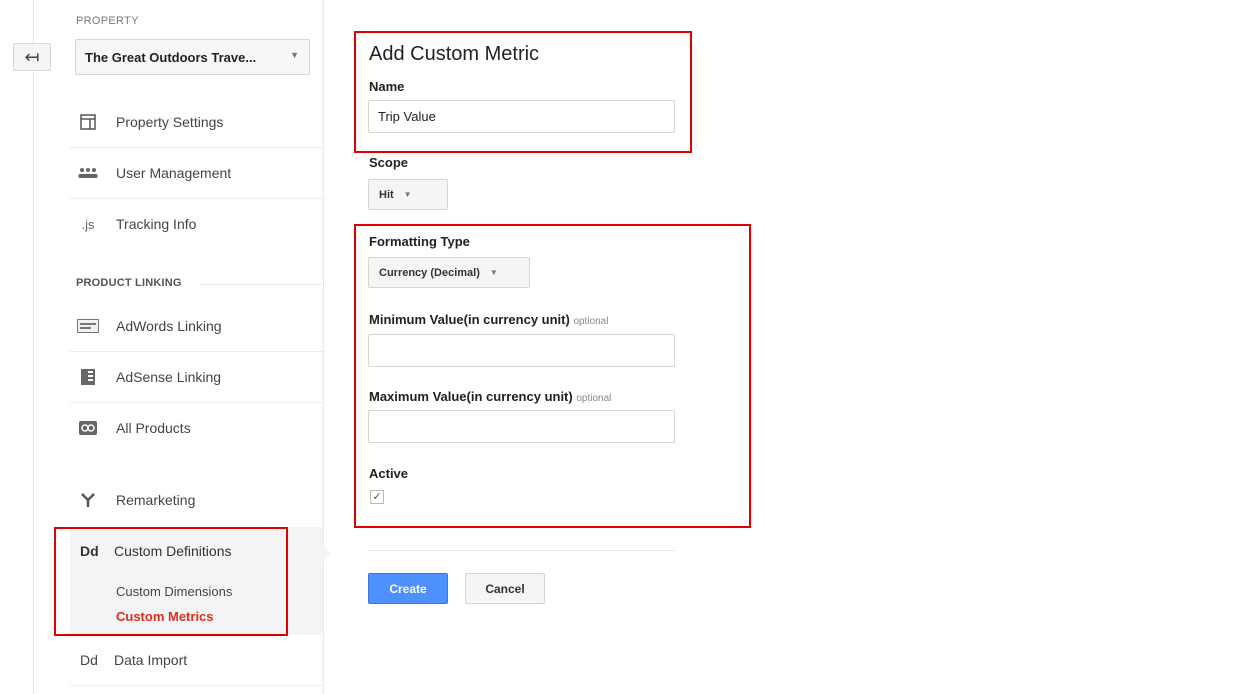  I want to click on sidebar-item-adwords-linking: AdWords Linking, so click(196, 326).